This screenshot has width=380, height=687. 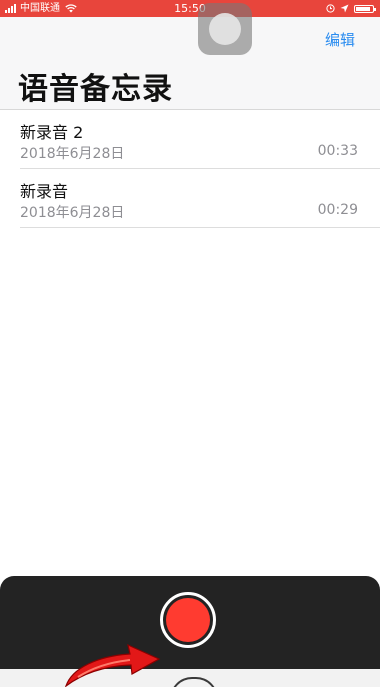 What do you see at coordinates (44, 191) in the screenshot?
I see `recording-title: 新录音` at bounding box center [44, 191].